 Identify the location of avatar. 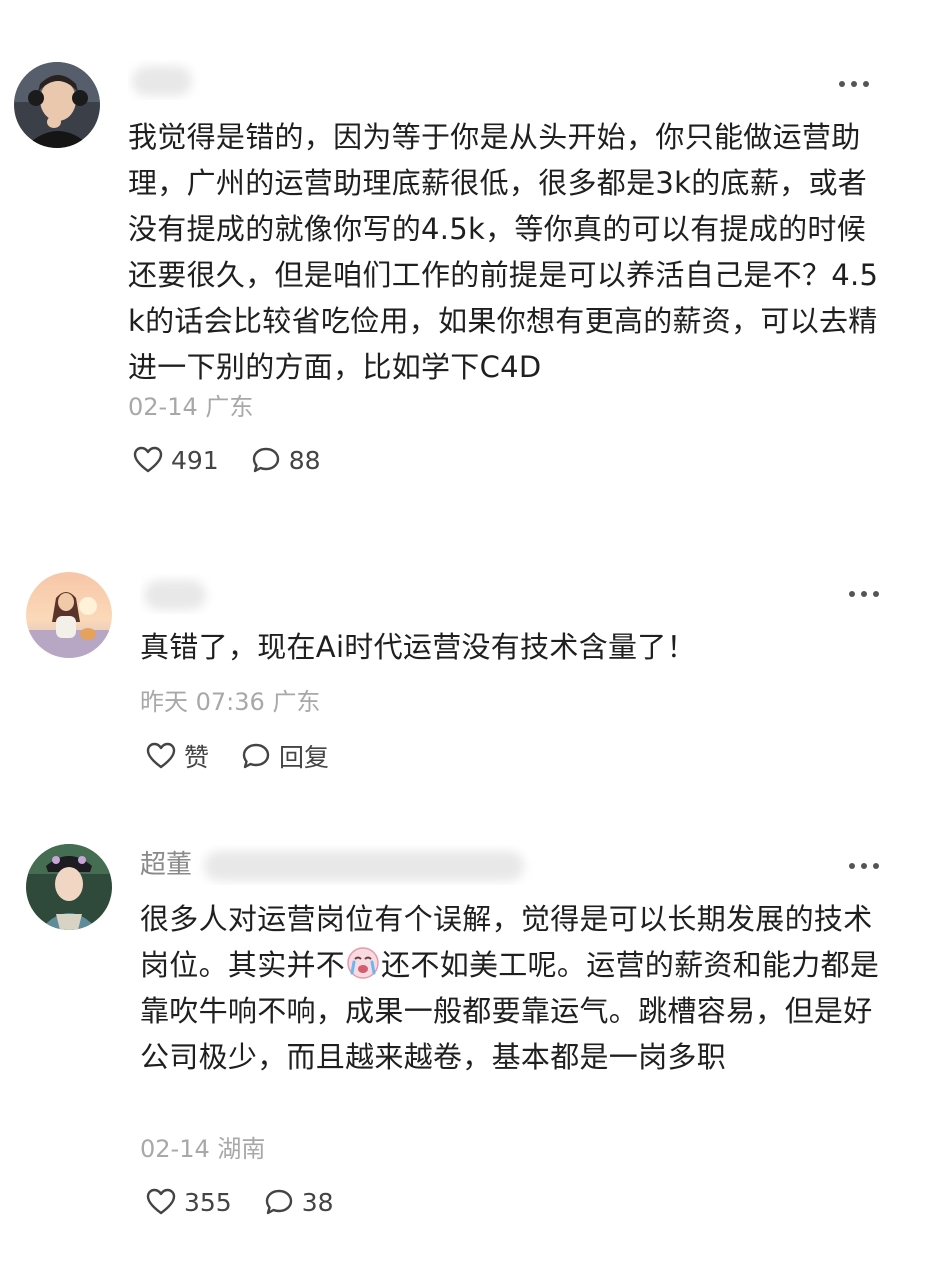
(69, 887).